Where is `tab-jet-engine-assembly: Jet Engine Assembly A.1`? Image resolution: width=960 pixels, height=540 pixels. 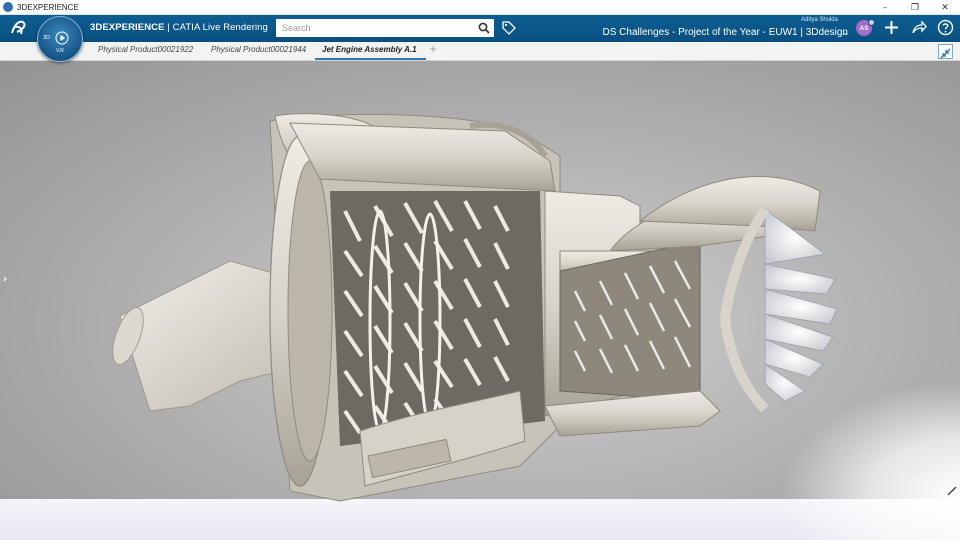
tab-jet-engine-assembly: Jet Engine Assembly A.1 is located at coordinates (369, 49).